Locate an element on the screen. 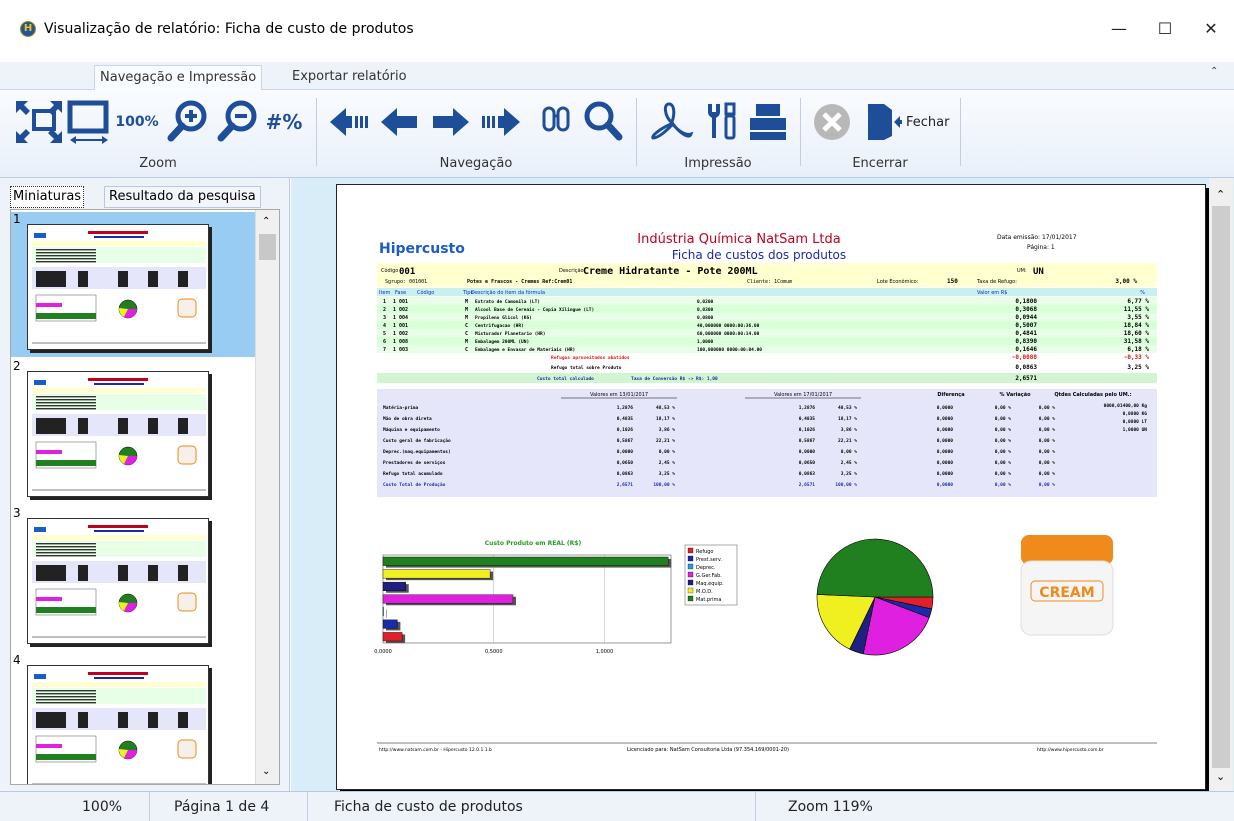  collapse-ribbon-icon: ⌃ is located at coordinates (1214, 71).